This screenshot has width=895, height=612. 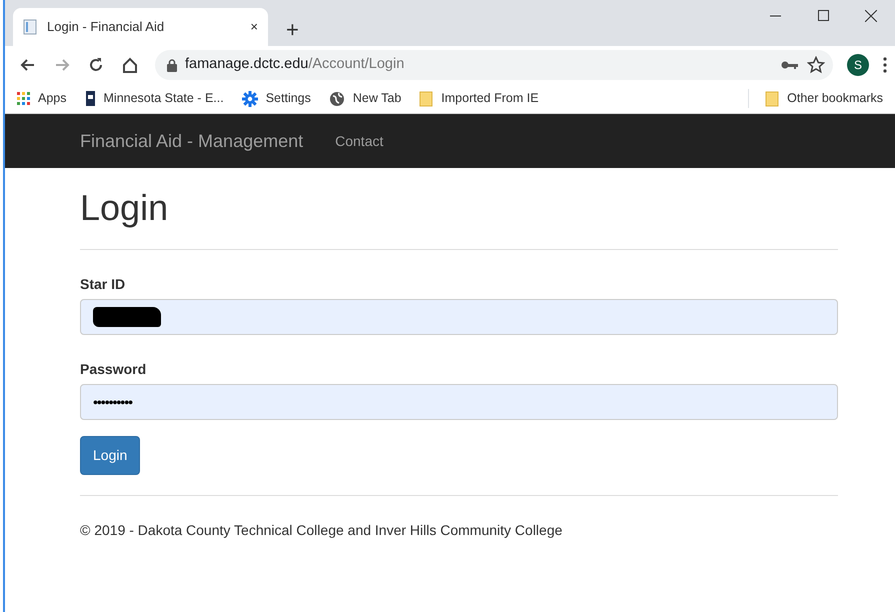 What do you see at coordinates (125, 208) in the screenshot?
I see `page-heading: Login` at bounding box center [125, 208].